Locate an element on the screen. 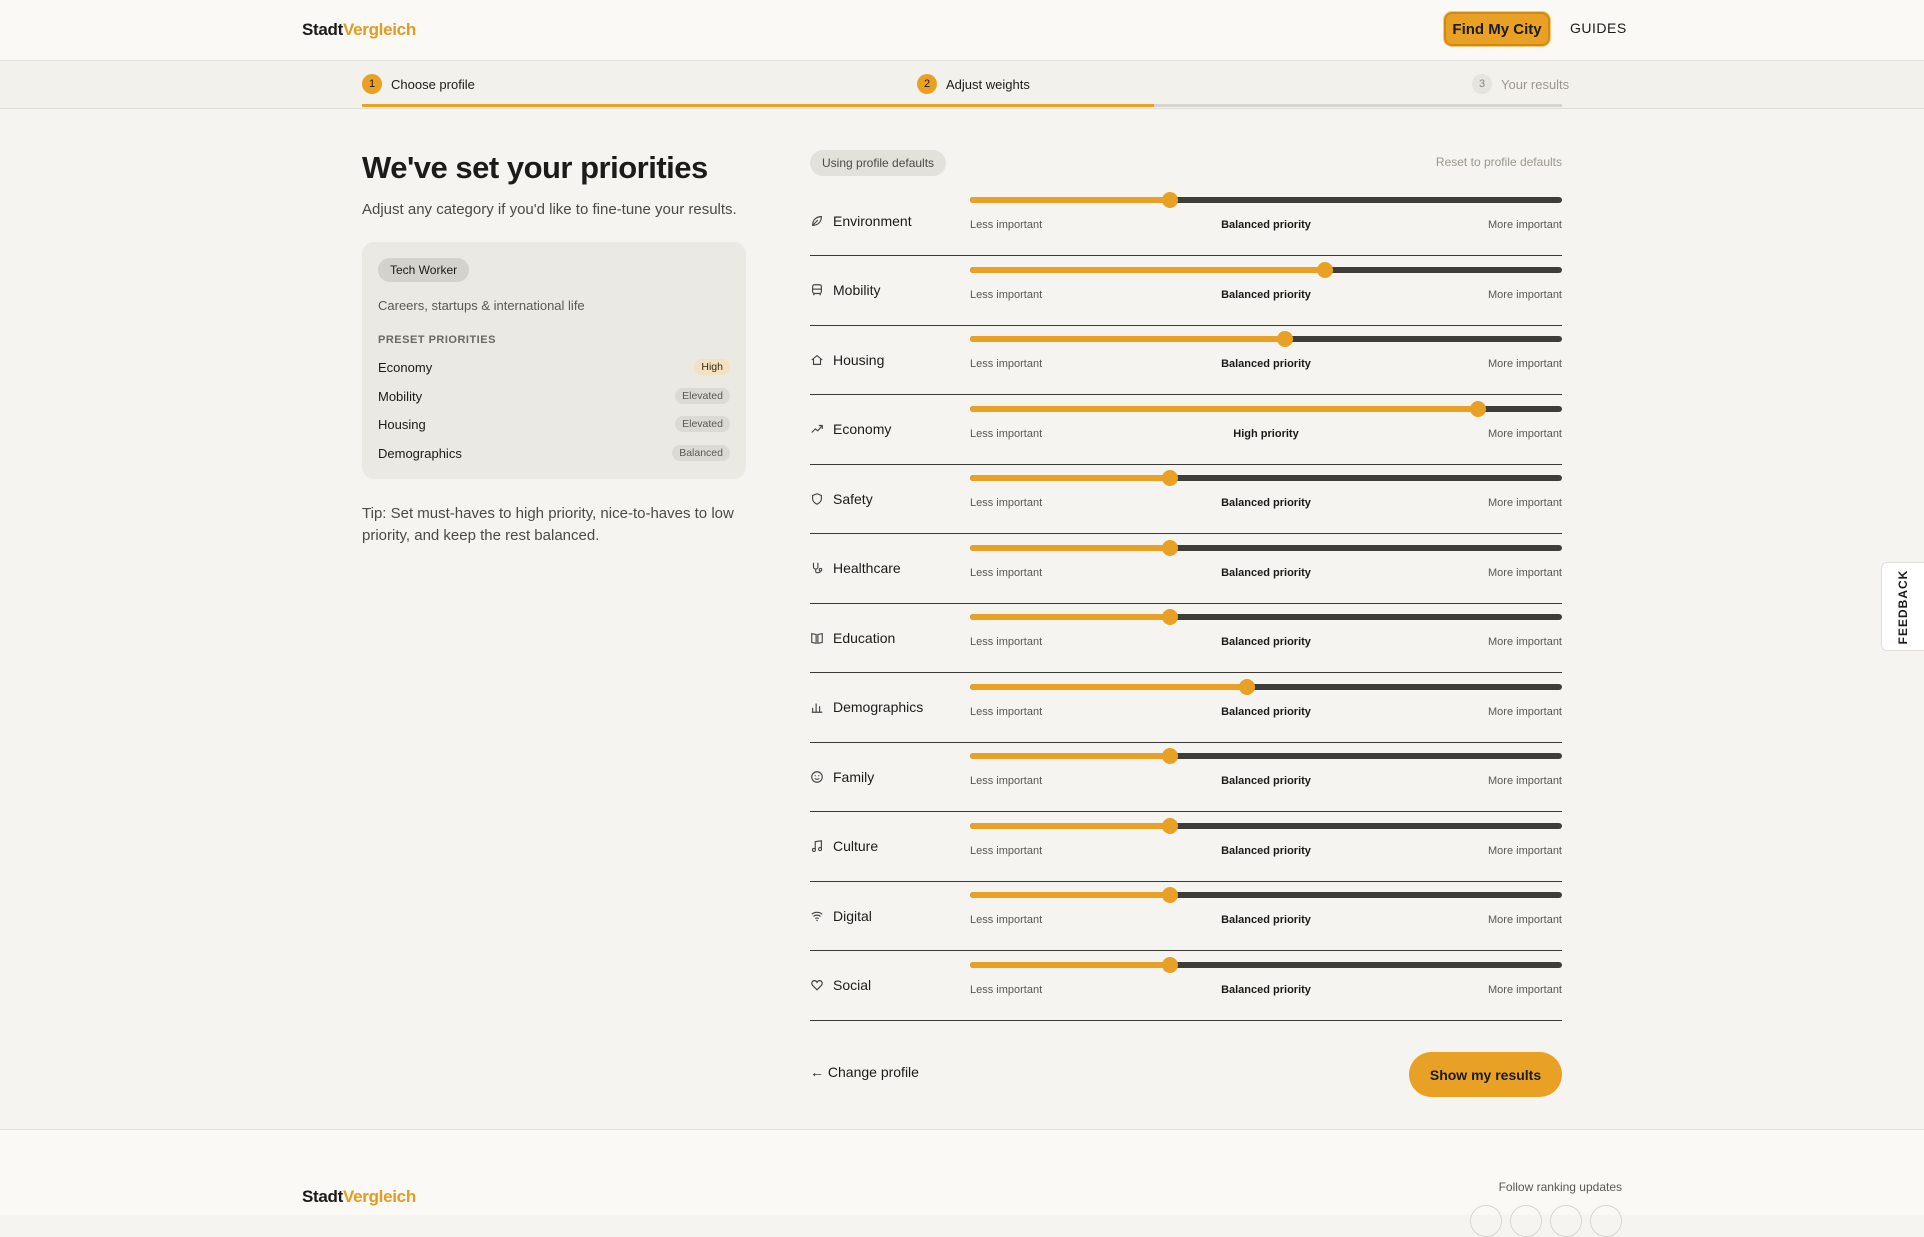 Image resolution: width=1924 pixels, height=1237 pixels. footer-logo: StadtVergleich is located at coordinates (359, 1197).